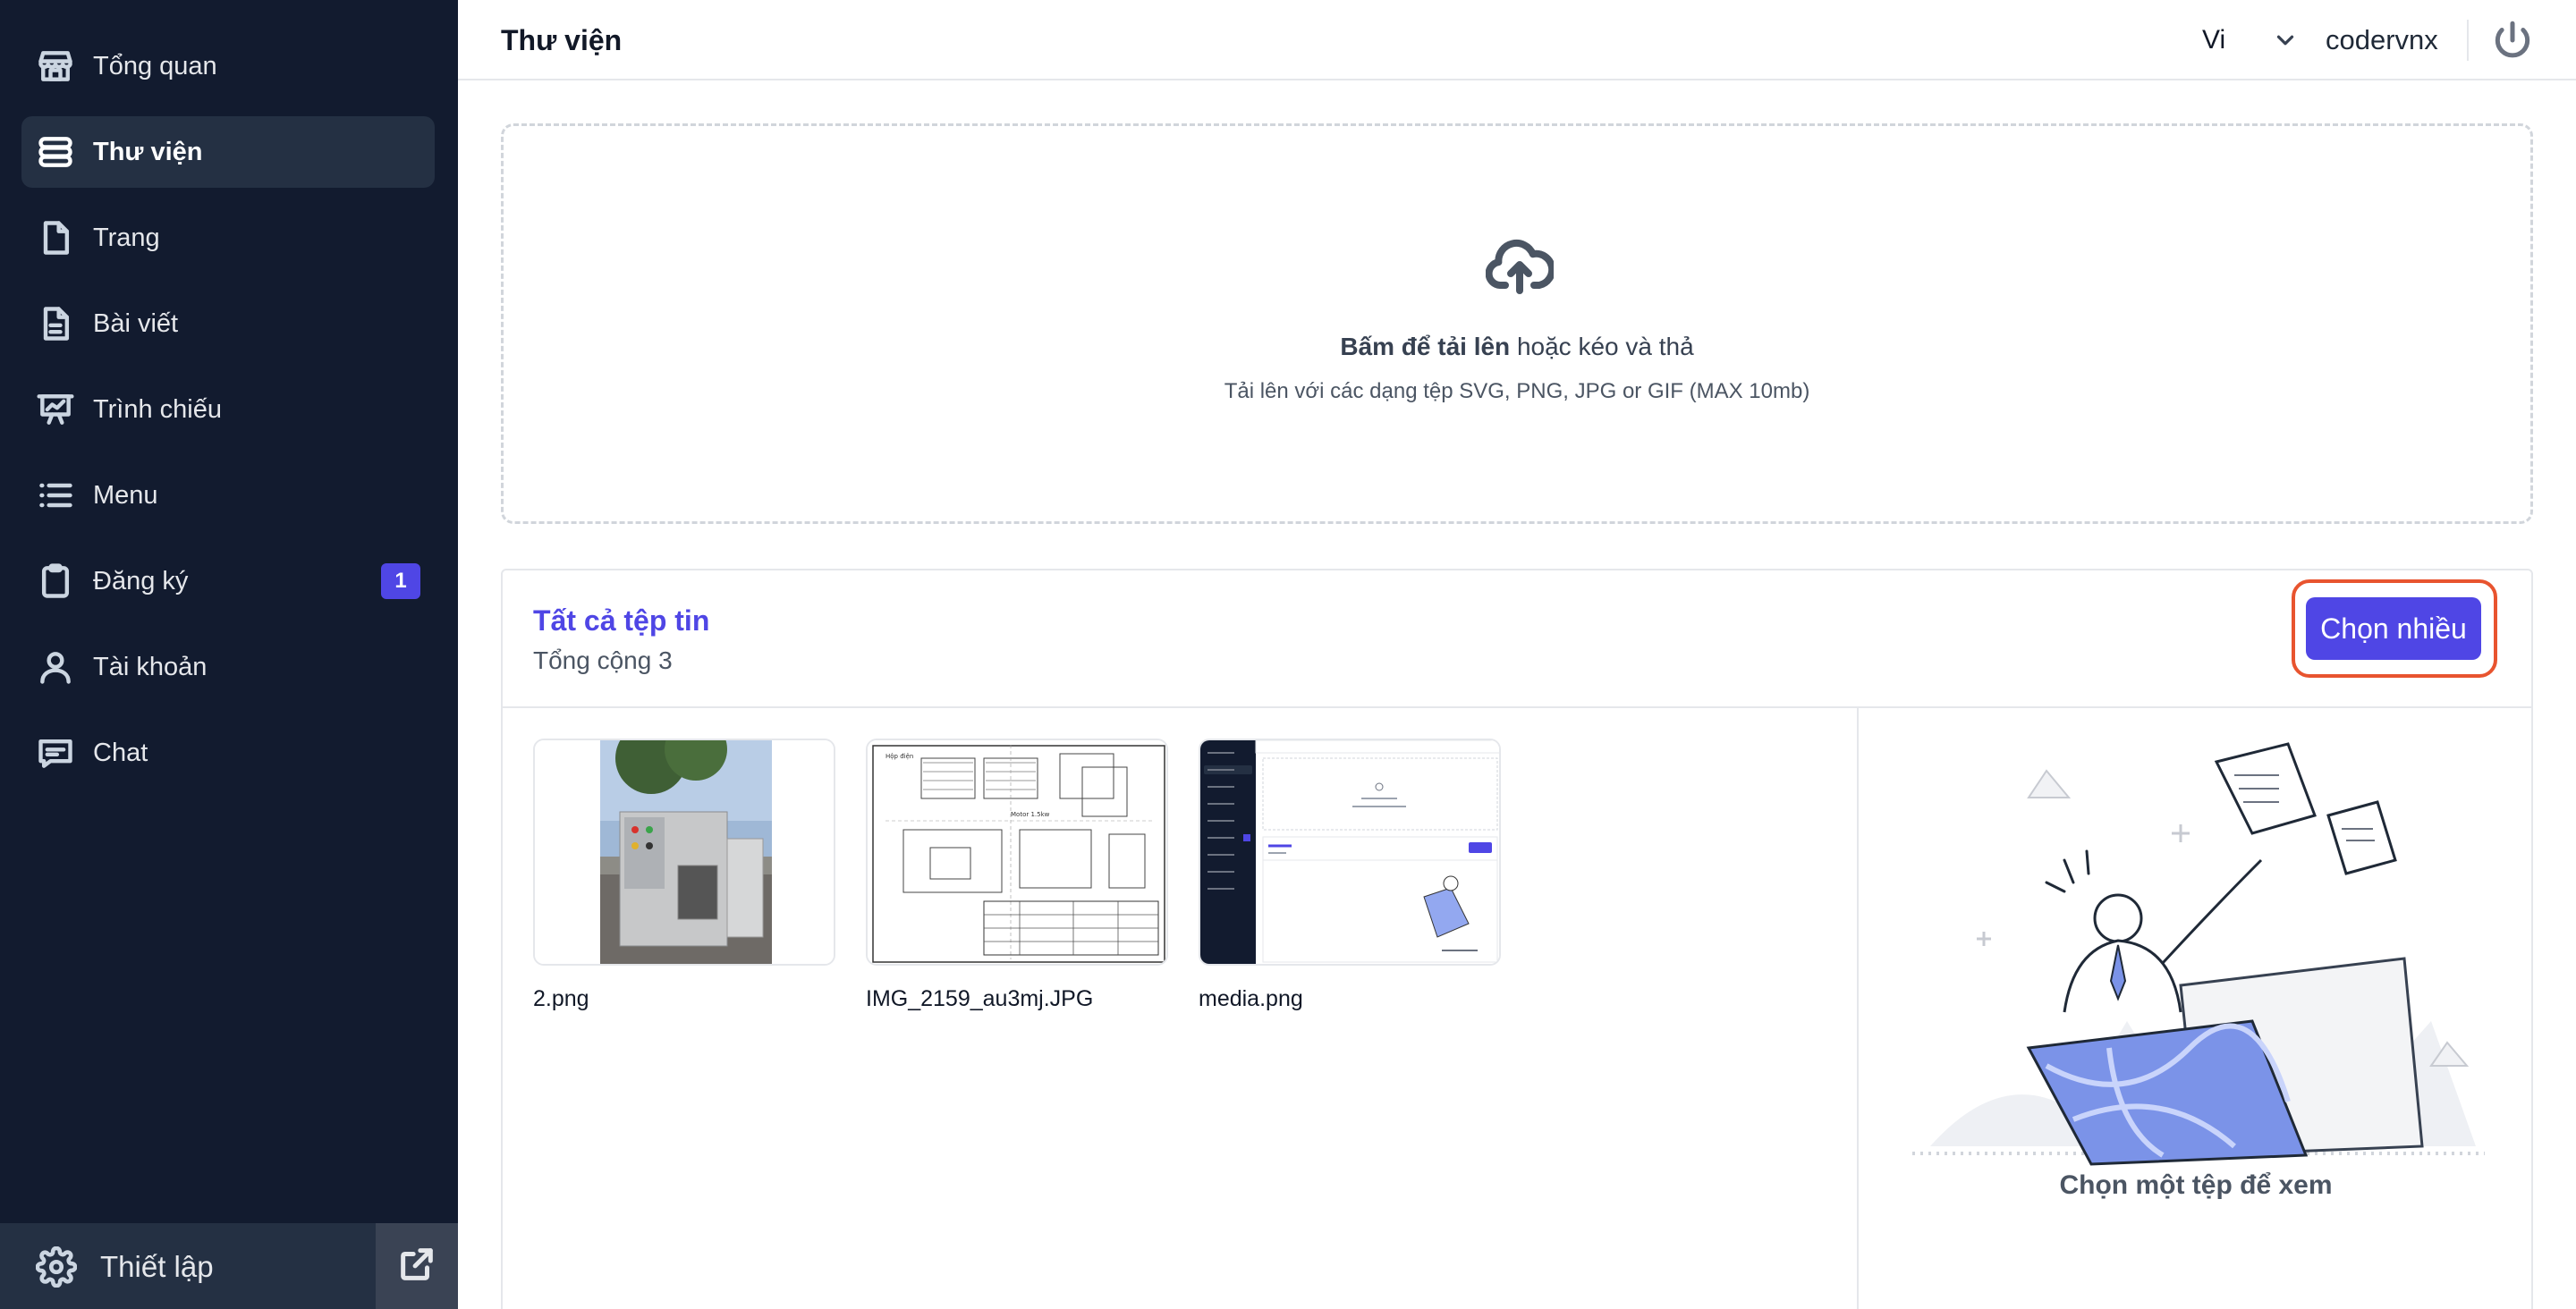 The height and width of the screenshot is (1309, 2576). I want to click on notification-badge: 1, so click(400, 581).